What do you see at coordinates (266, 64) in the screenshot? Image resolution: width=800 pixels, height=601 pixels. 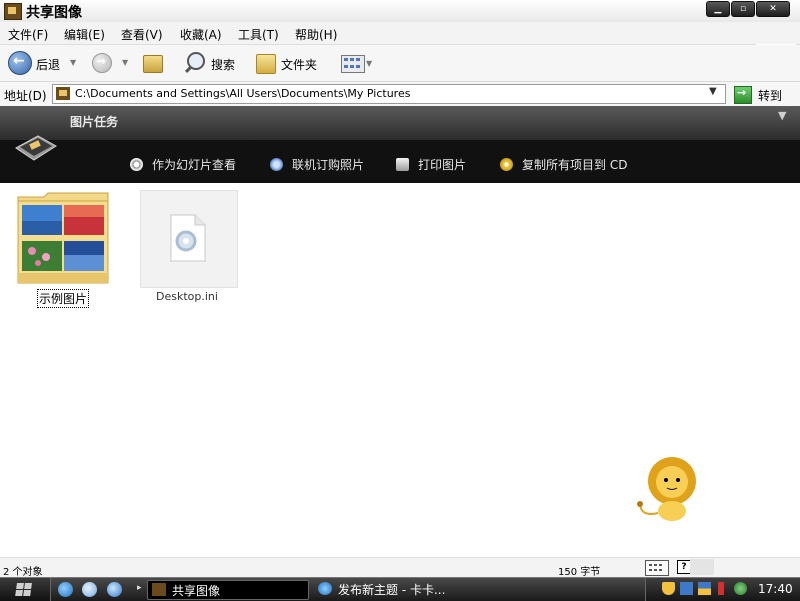 I see `folders-icon` at bounding box center [266, 64].